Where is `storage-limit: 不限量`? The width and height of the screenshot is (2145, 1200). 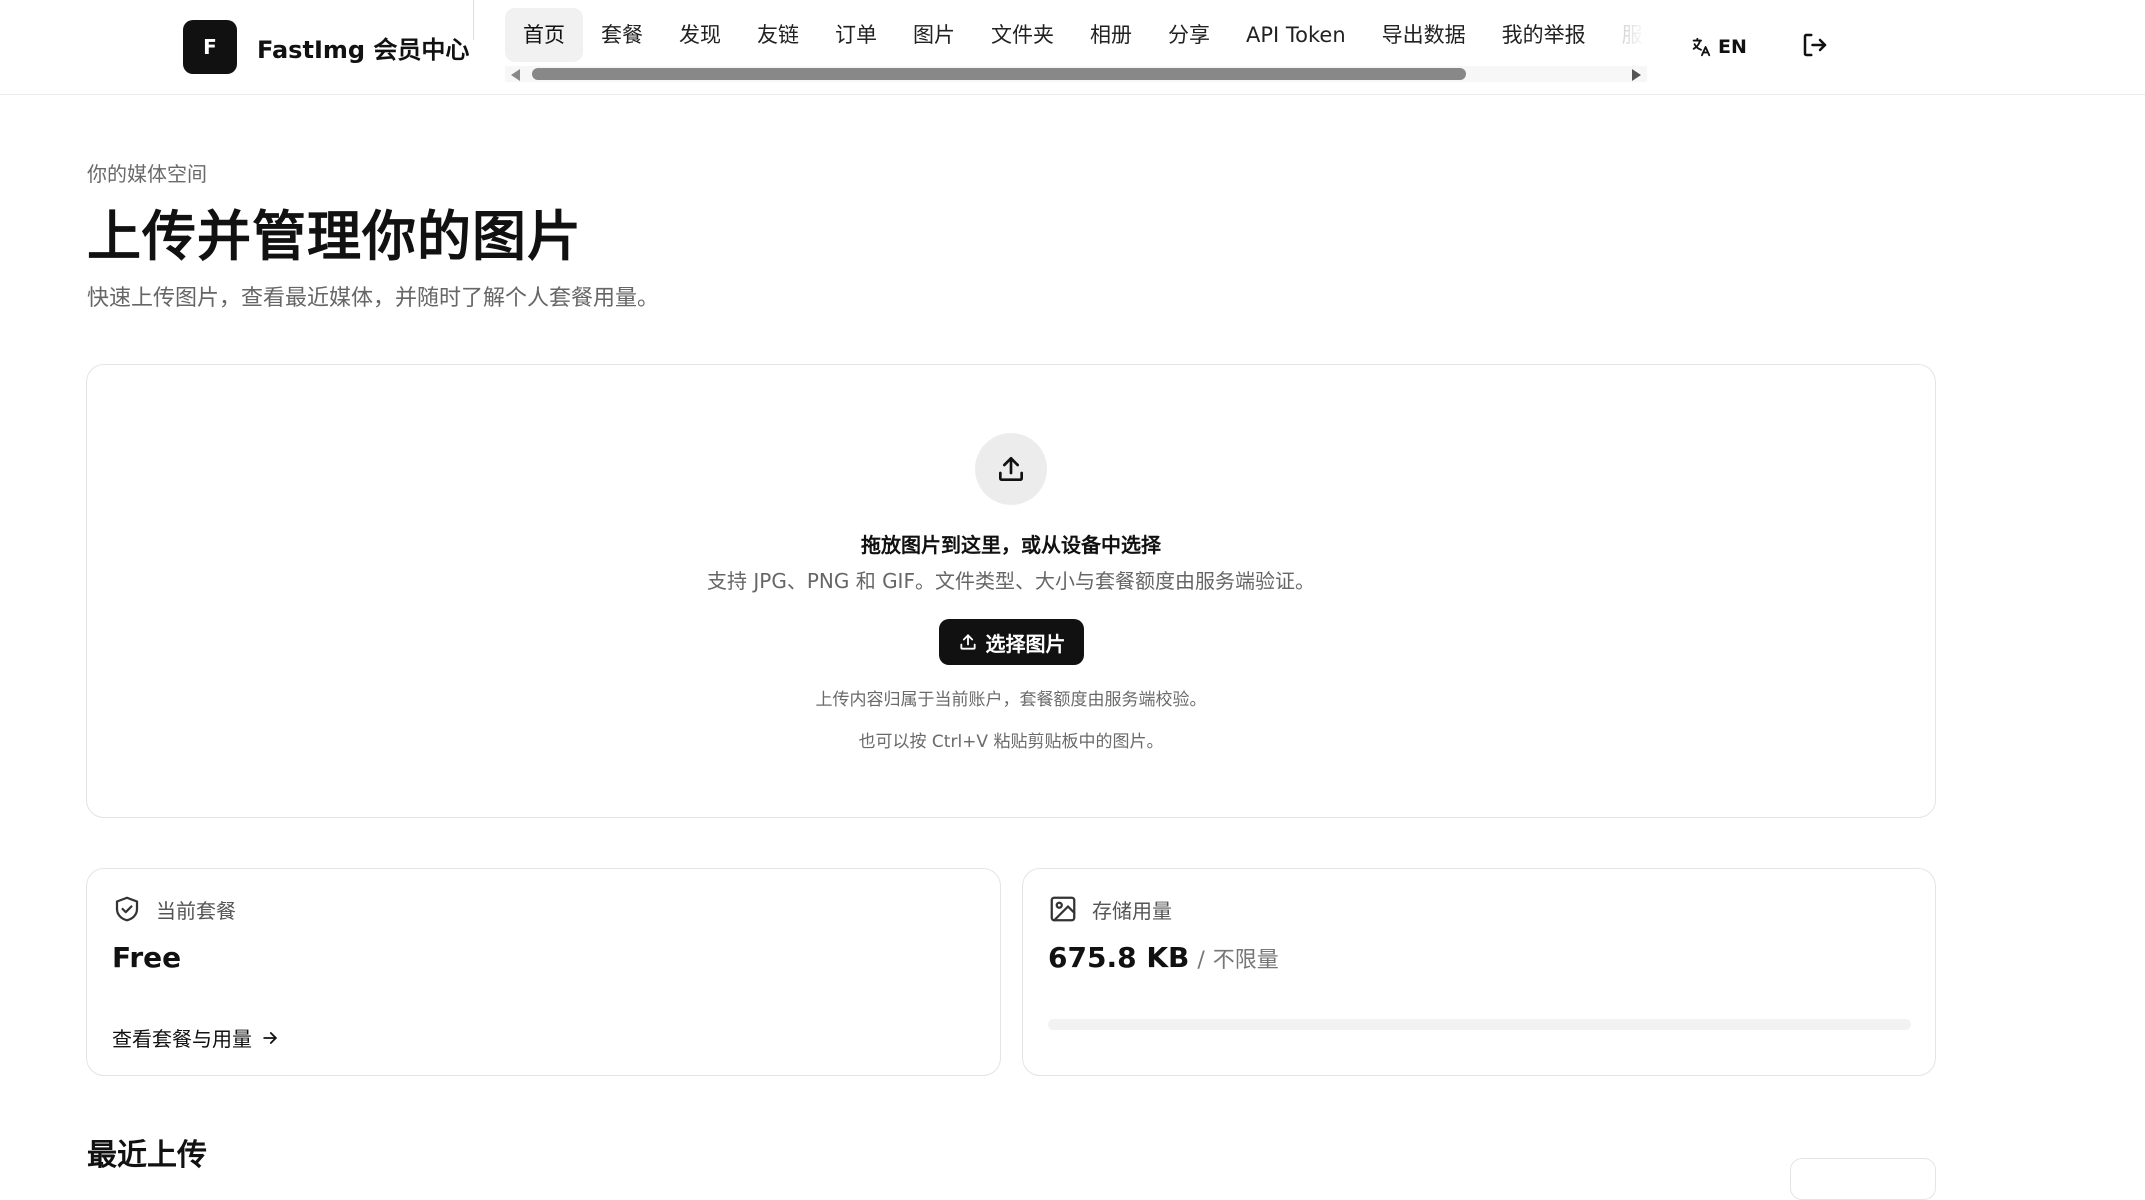 storage-limit: 不限量 is located at coordinates (1245, 960).